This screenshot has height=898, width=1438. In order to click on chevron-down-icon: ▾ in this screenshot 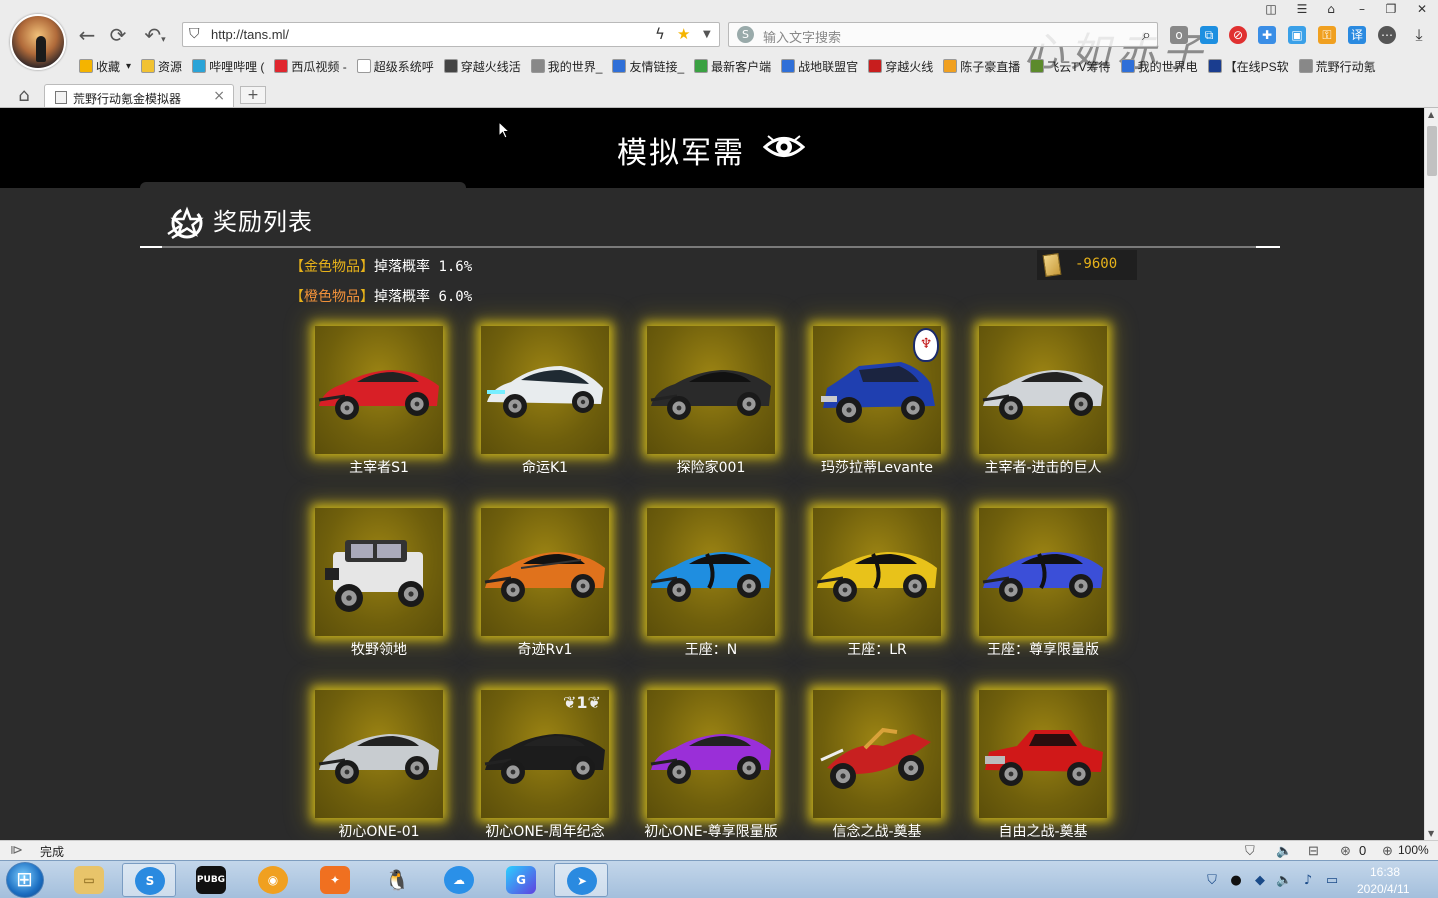, I will do `click(128, 66)`.